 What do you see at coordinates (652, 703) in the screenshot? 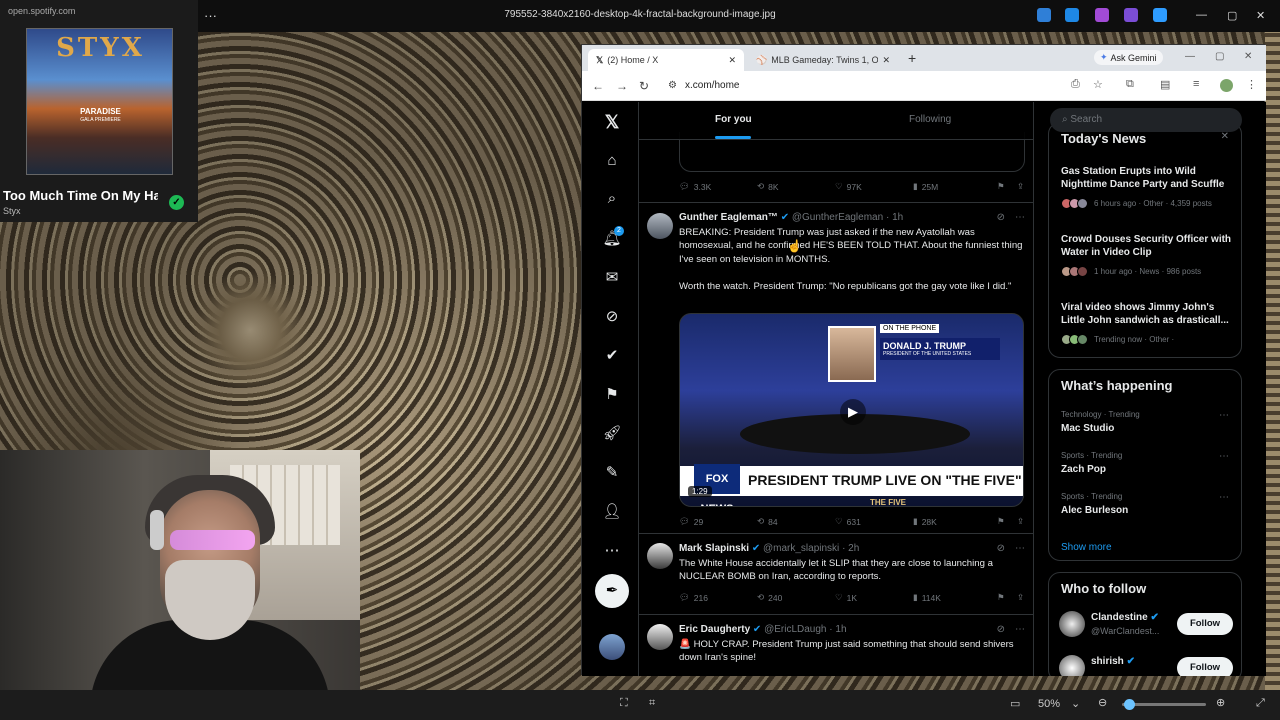
I see `crop-icon: ⌗` at bounding box center [652, 703].